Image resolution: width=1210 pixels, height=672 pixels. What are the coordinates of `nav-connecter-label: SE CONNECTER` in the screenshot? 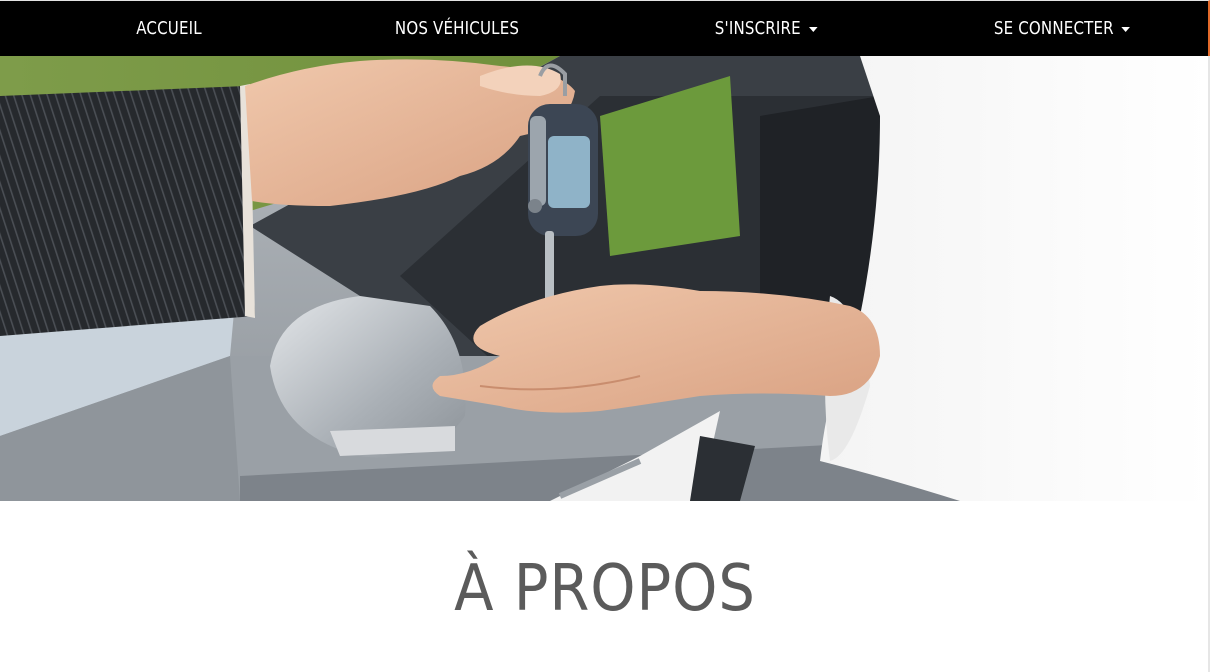 It's located at (1053, 28).